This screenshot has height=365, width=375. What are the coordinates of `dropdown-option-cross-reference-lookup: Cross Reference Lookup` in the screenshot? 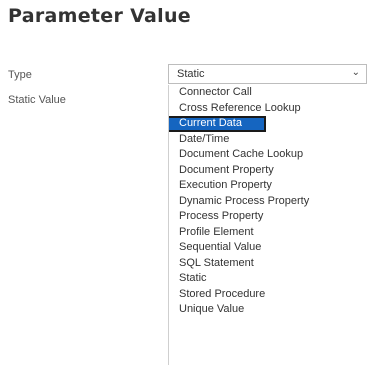 It's located at (268, 109).